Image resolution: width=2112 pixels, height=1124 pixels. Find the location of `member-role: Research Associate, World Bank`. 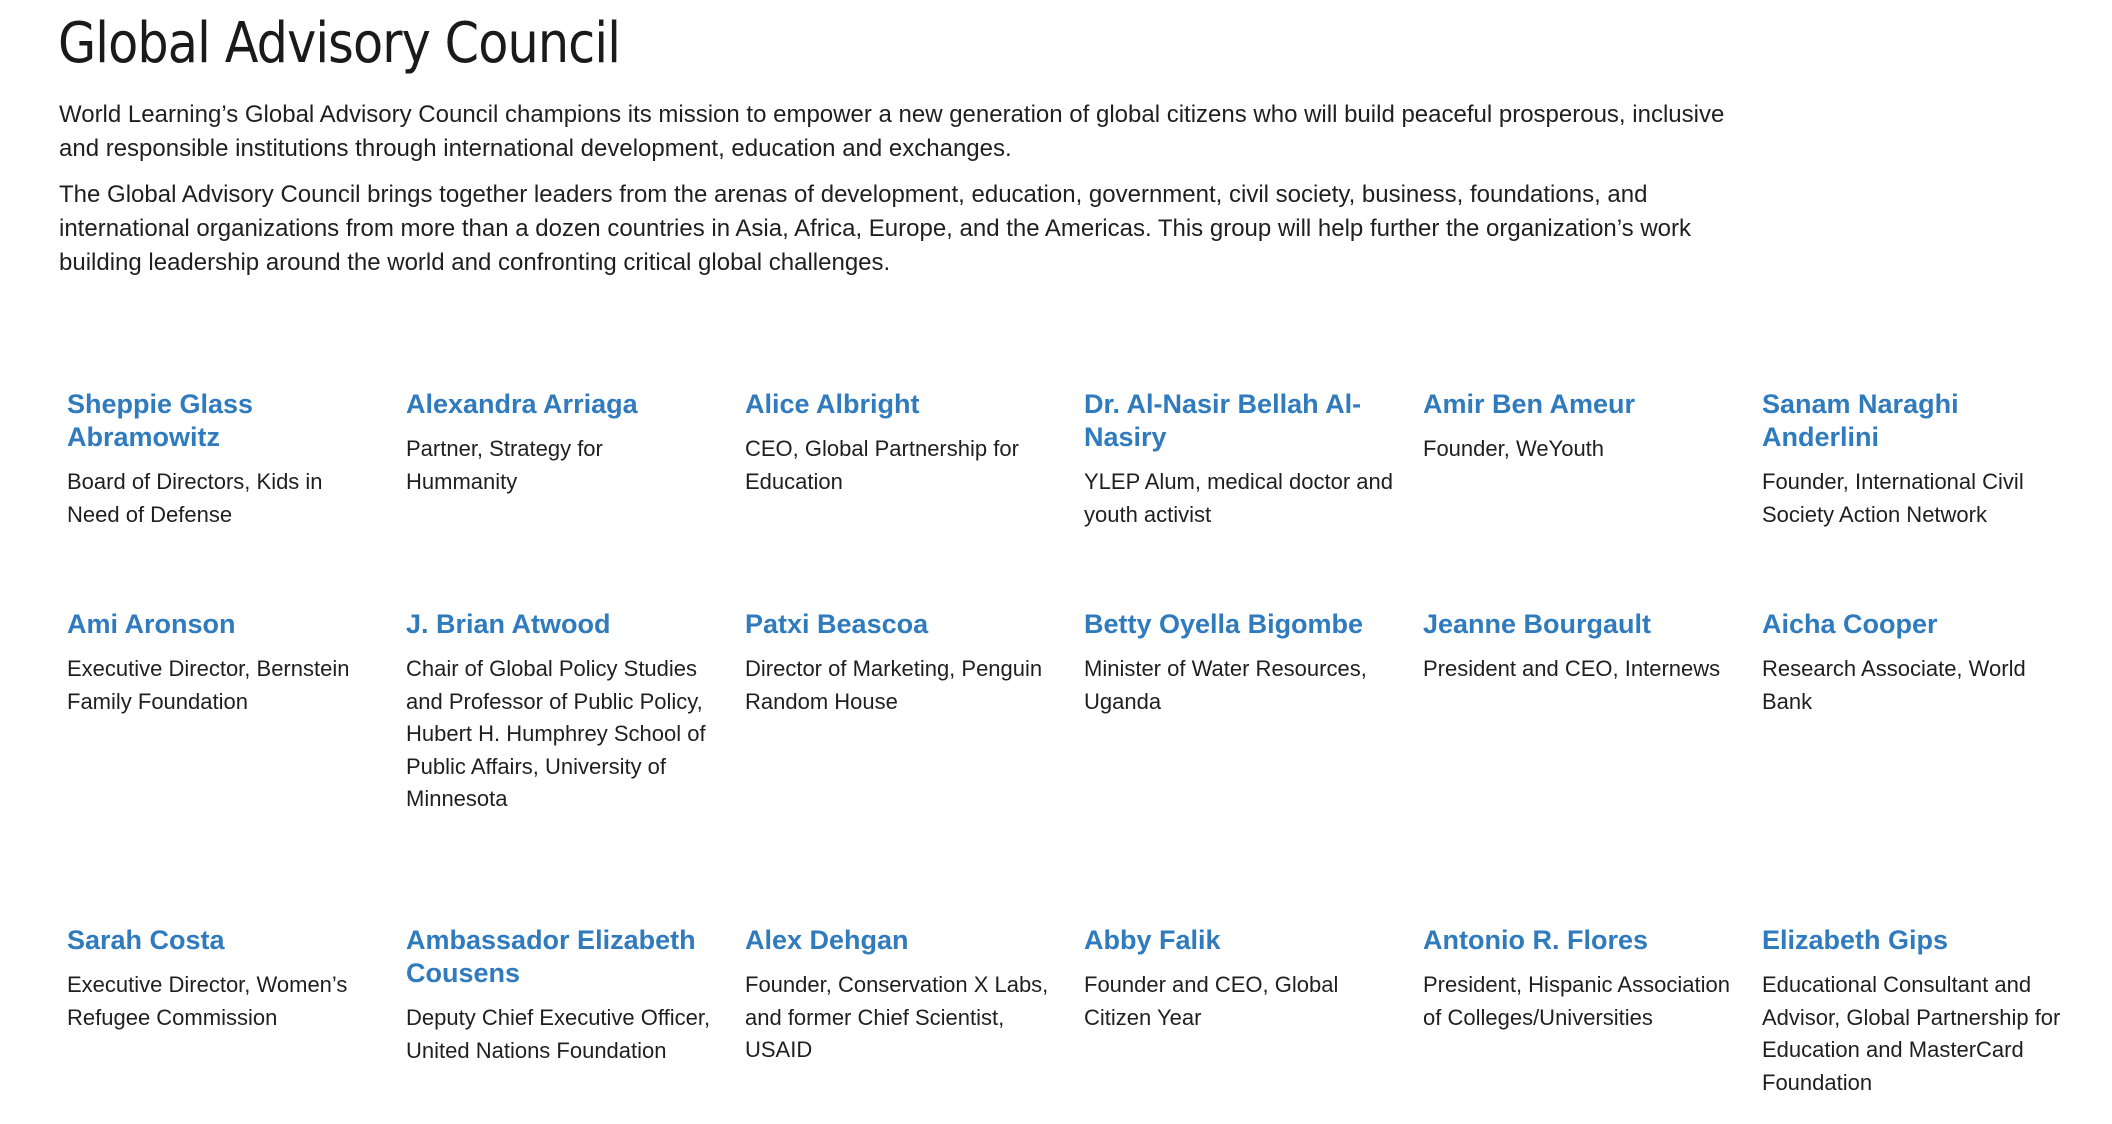

member-role: Research Associate, World Bank is located at coordinates (1894, 685).